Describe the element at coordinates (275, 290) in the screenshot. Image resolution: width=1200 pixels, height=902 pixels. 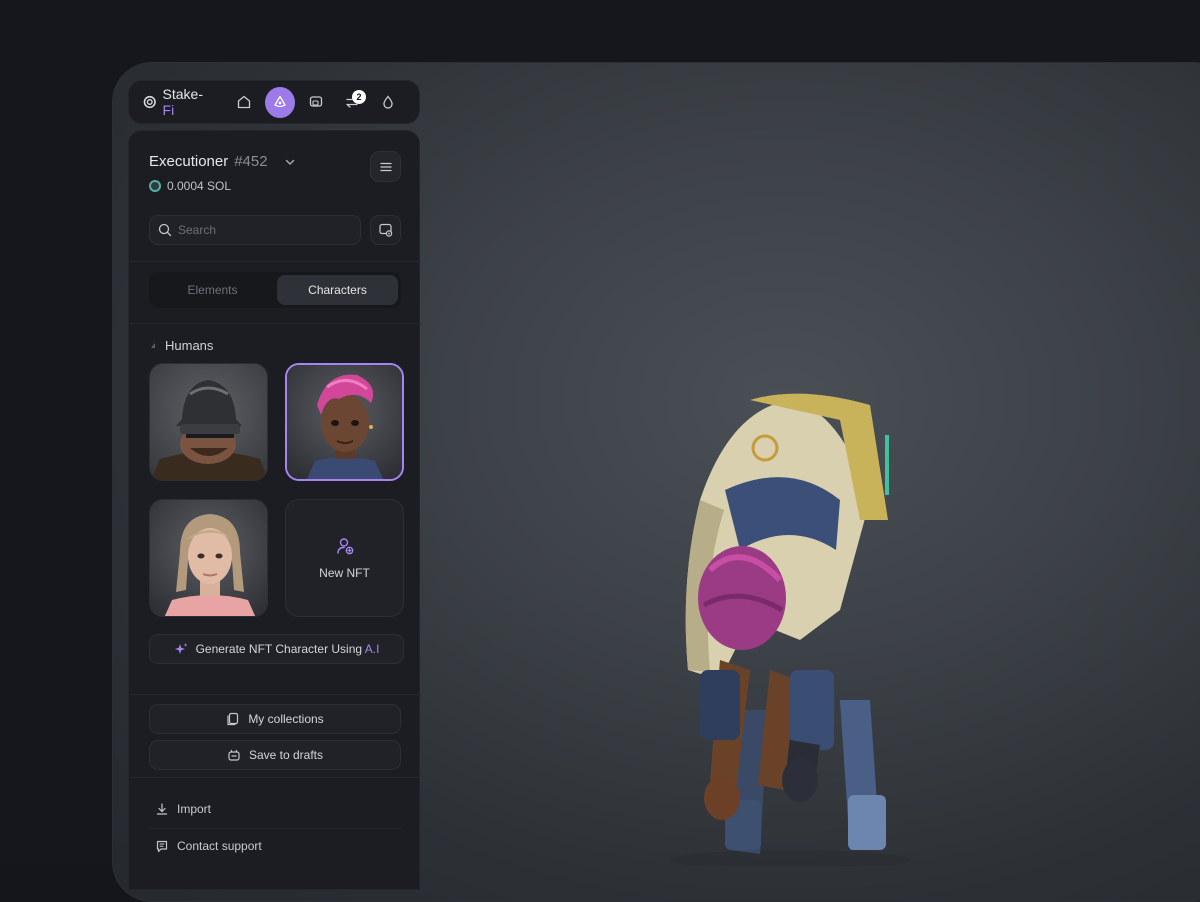
I see `tab-bar: Elements Characters` at that location.